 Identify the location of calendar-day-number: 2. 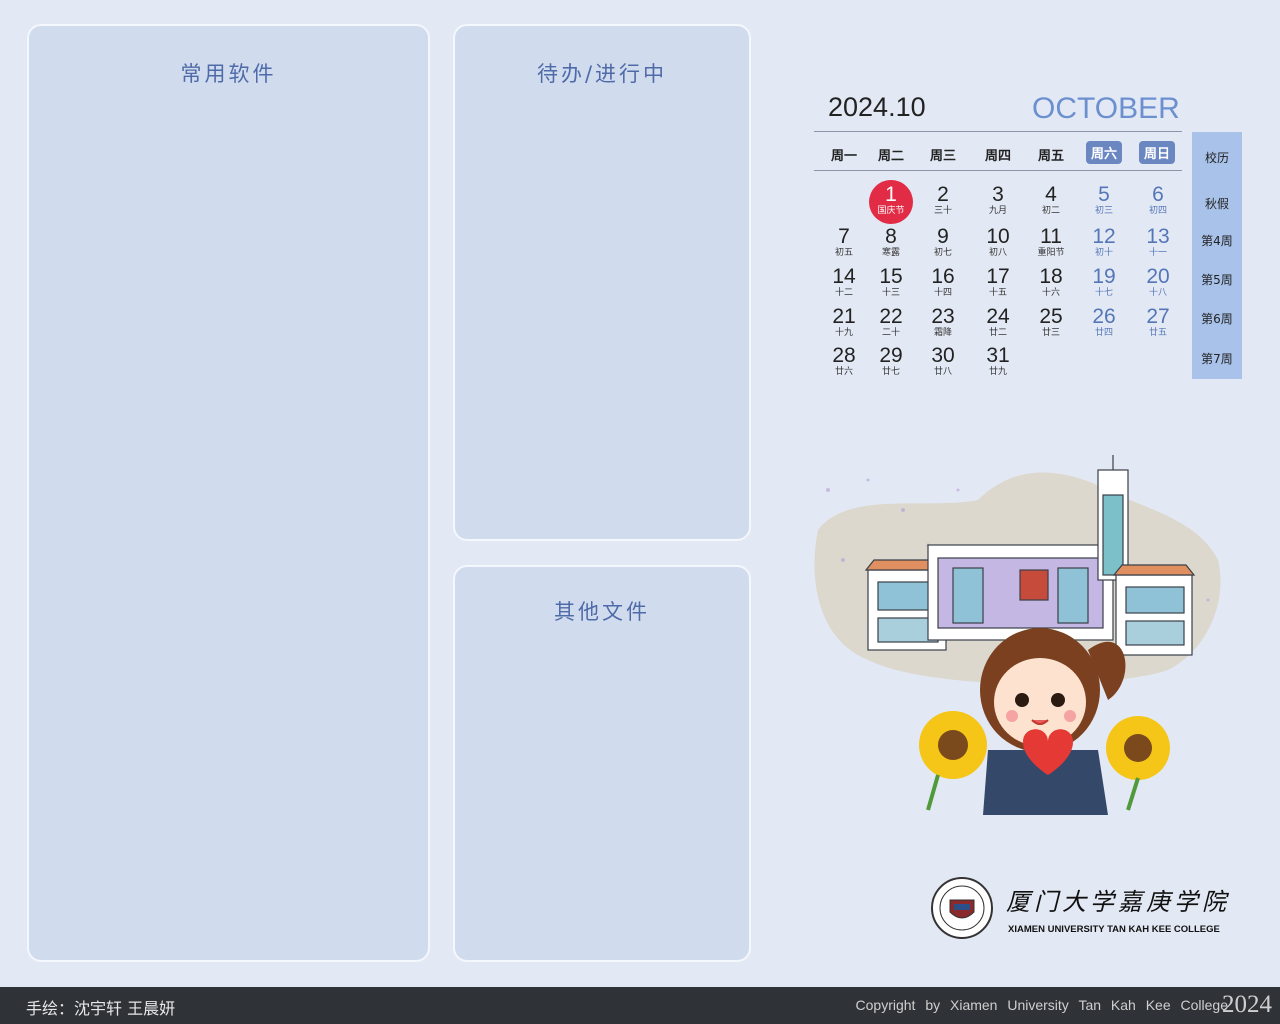
(943, 194).